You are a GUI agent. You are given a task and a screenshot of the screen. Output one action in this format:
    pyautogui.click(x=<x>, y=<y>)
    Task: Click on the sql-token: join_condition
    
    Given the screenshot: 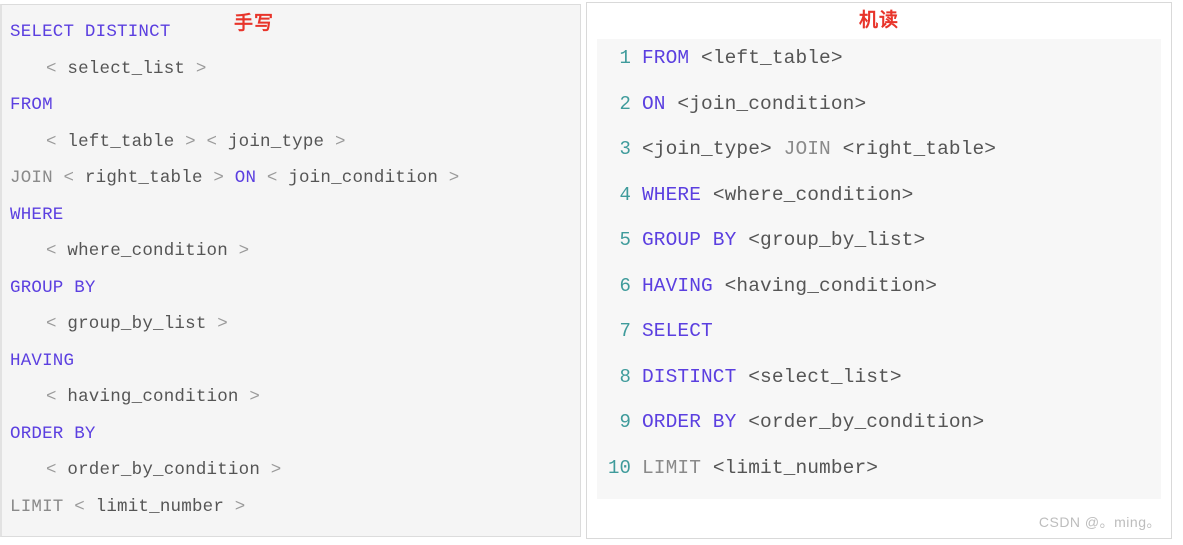 What is the action you would take?
    pyautogui.click(x=363, y=178)
    